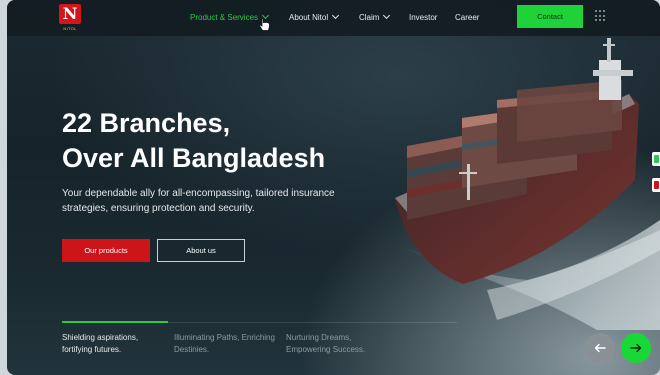 The height and width of the screenshot is (375, 660). I want to click on side-call-widget, so click(656, 185).